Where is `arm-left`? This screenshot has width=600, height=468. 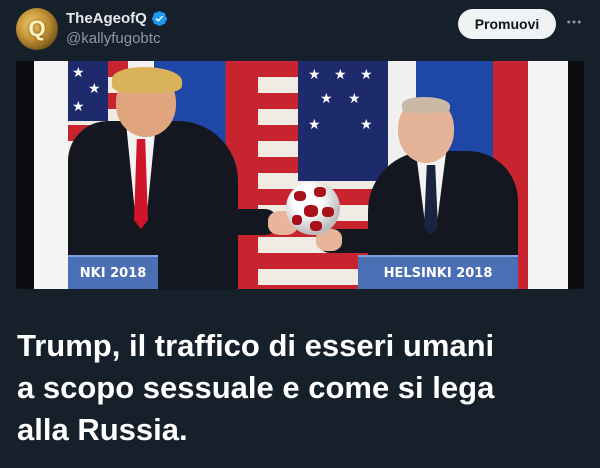
arm-left is located at coordinates (233, 222).